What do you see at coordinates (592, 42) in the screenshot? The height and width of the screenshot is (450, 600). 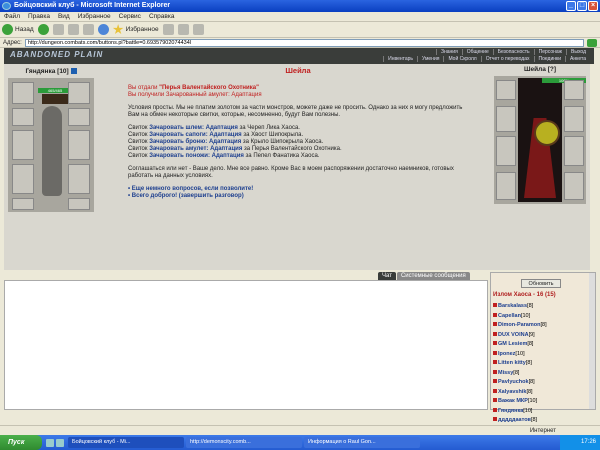 I see `go-button` at bounding box center [592, 42].